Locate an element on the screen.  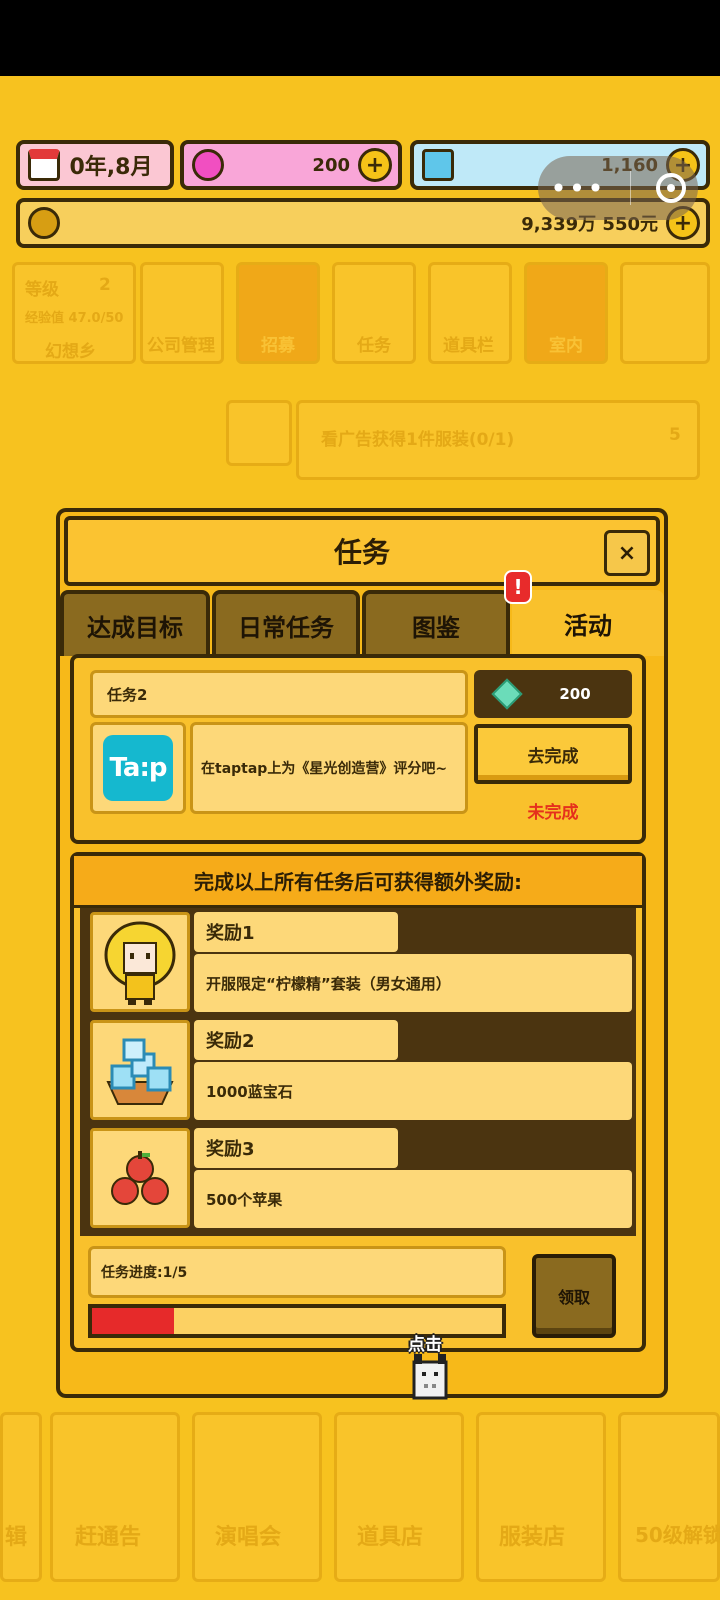
nav-item-clothing-shop: 服装店 is located at coordinates (541, 1497).